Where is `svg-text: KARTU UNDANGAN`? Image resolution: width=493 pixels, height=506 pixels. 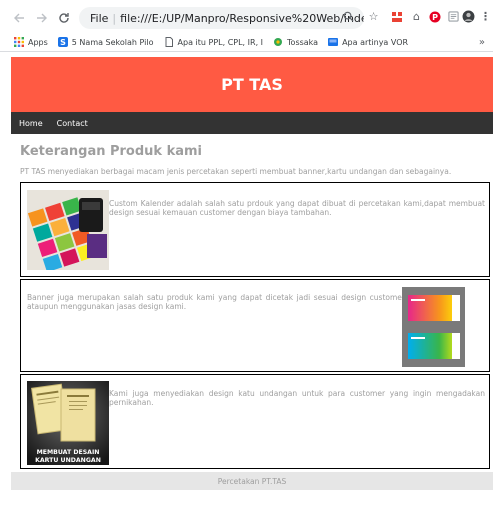 svg-text: KARTU UNDANGAN is located at coordinates (68, 460).